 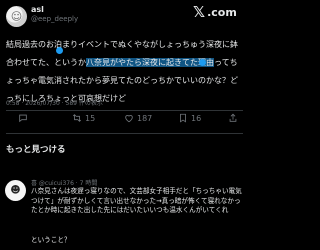 What do you see at coordinates (189, 118) in the screenshot?
I see `bookmark-button: 16` at bounding box center [189, 118].